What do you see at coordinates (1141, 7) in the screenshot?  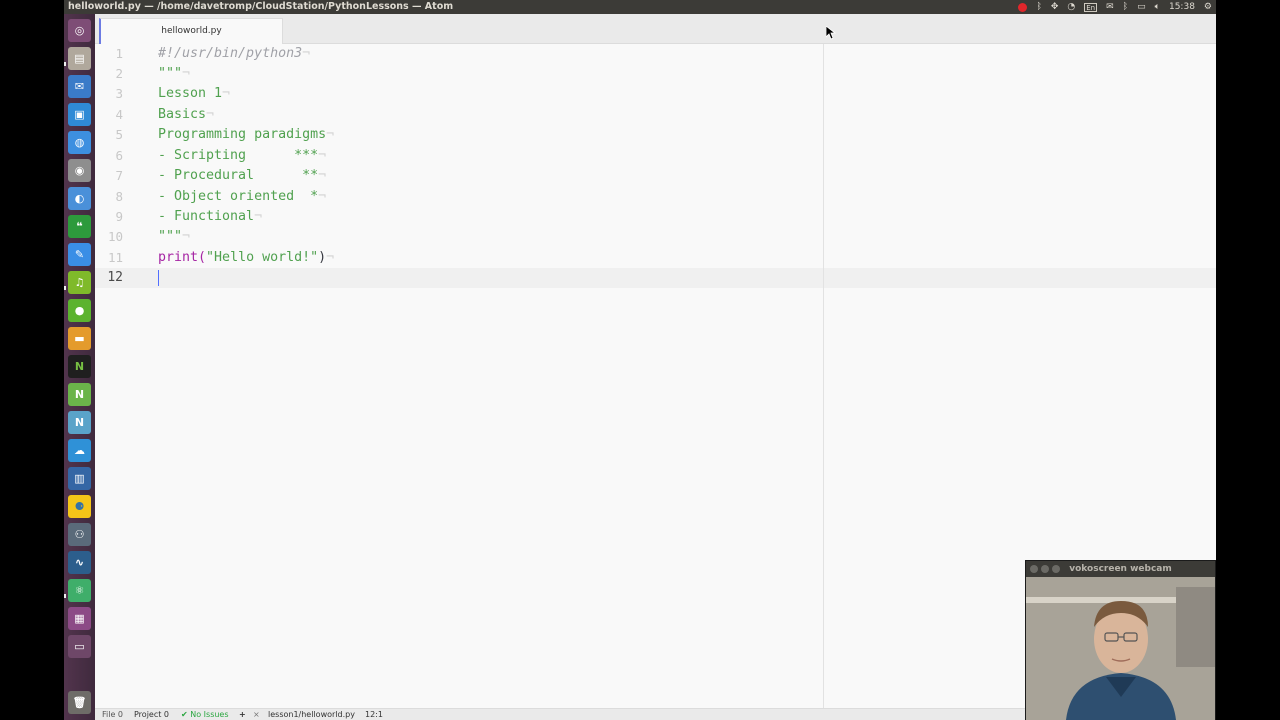 I see `battery-icon: ▭` at bounding box center [1141, 7].